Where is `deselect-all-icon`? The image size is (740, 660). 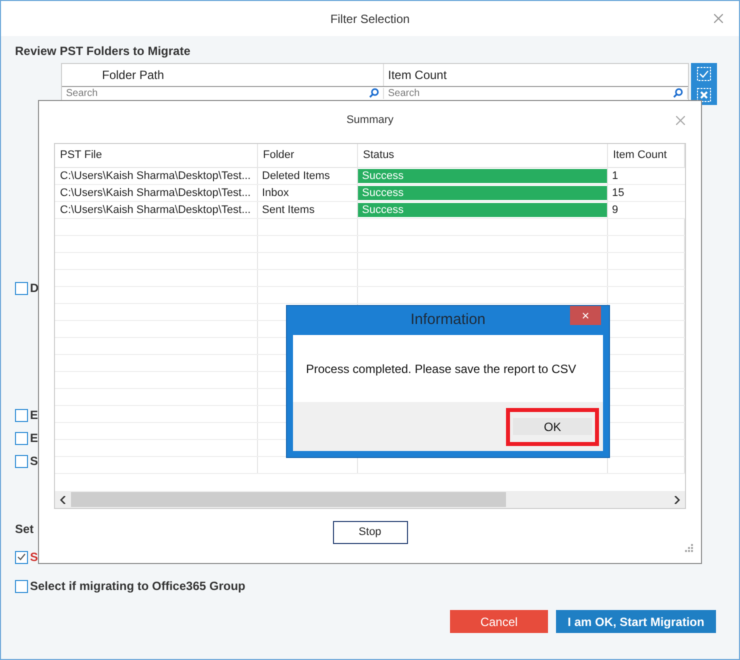 deselect-all-icon is located at coordinates (704, 95).